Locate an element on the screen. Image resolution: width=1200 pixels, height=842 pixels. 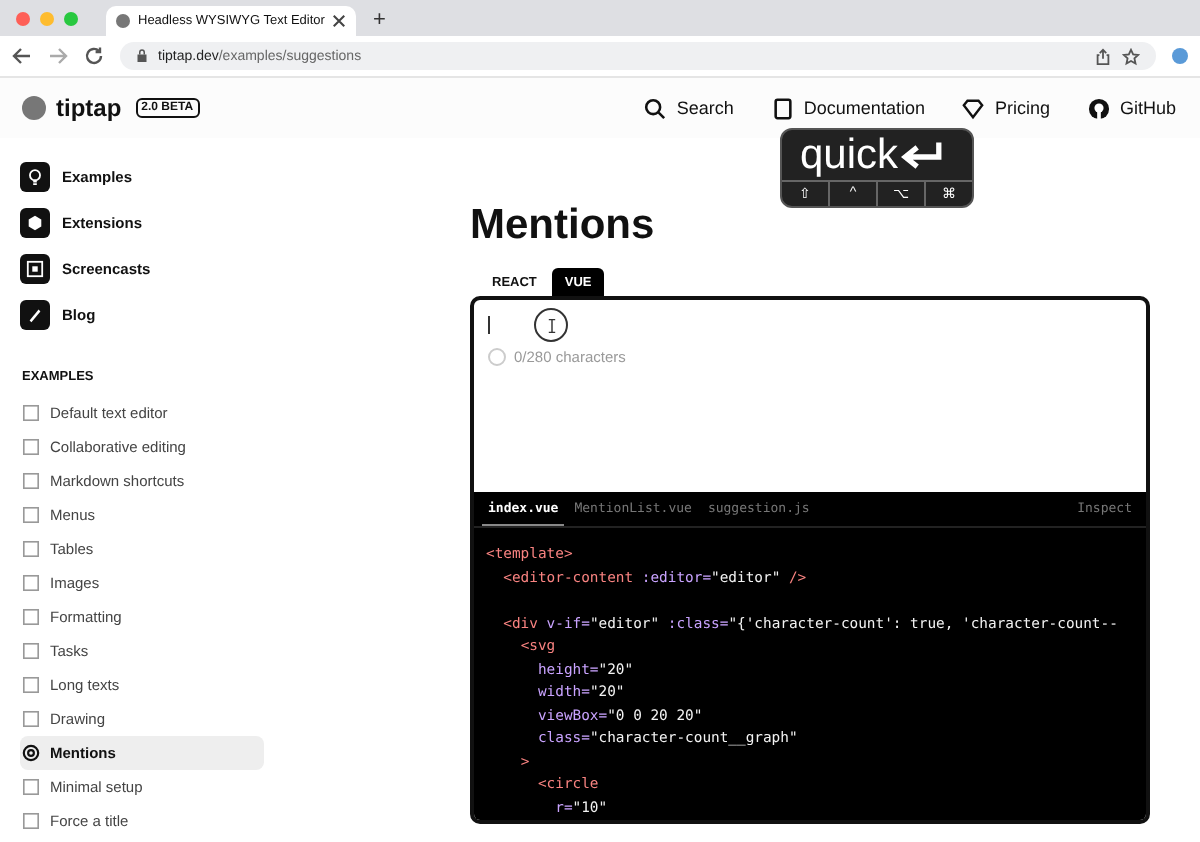
progress-ring-icon is located at coordinates (497, 357).